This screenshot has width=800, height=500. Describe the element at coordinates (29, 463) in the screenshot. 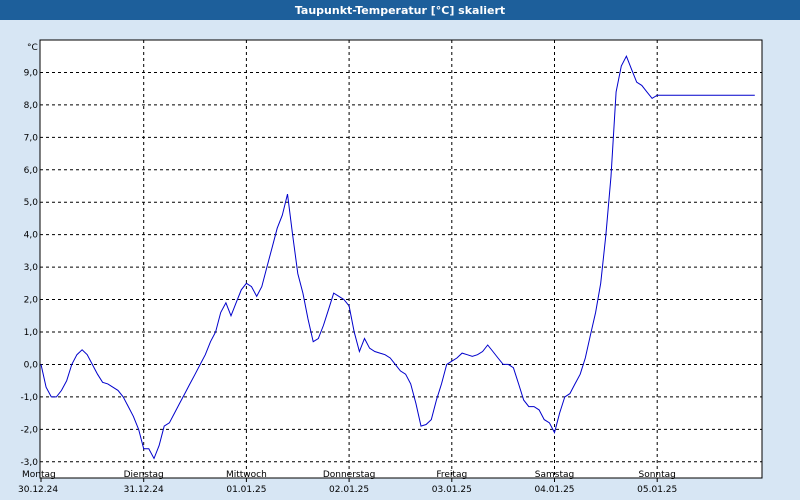

I see `y-tick-label: -3,0` at that location.